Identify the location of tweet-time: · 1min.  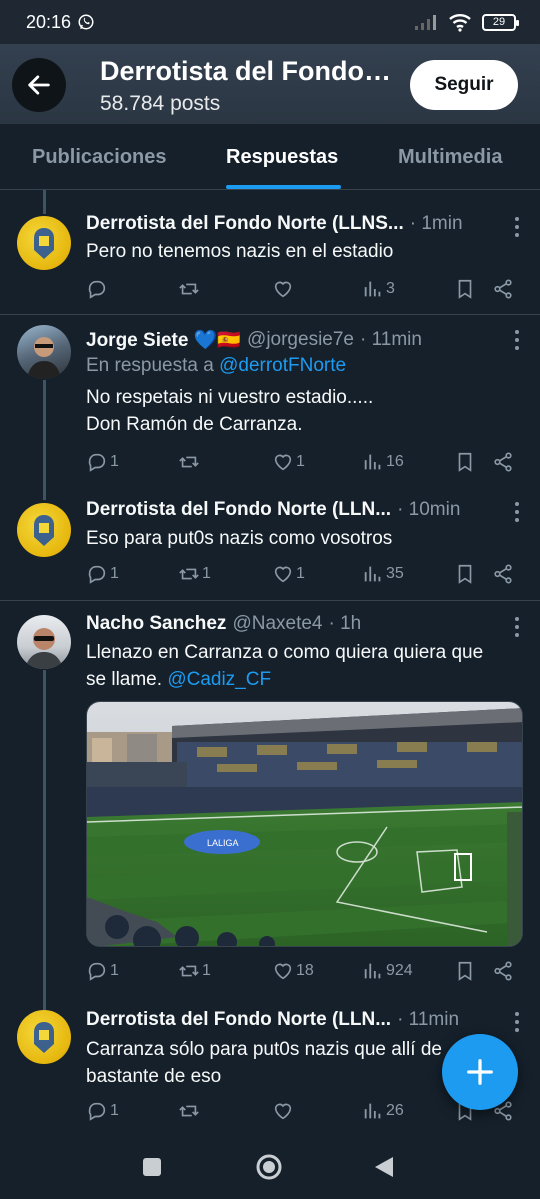
(436, 223).